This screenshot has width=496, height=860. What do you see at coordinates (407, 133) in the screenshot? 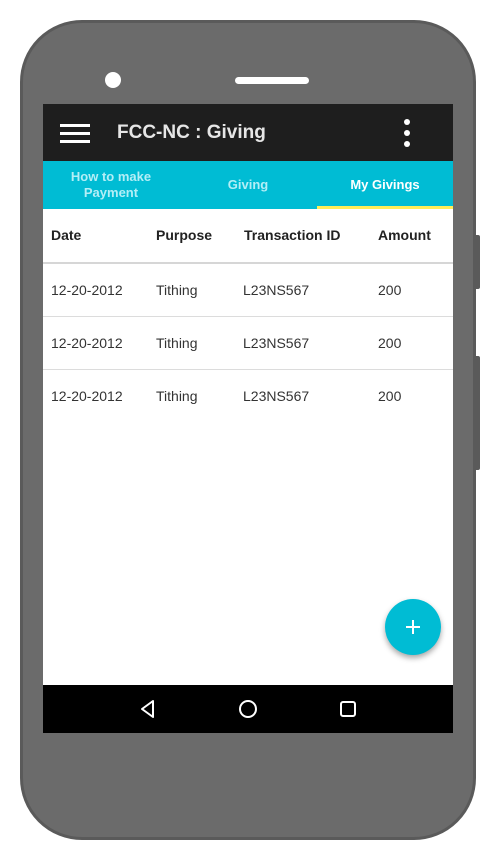
I see `more-vert-icon` at bounding box center [407, 133].